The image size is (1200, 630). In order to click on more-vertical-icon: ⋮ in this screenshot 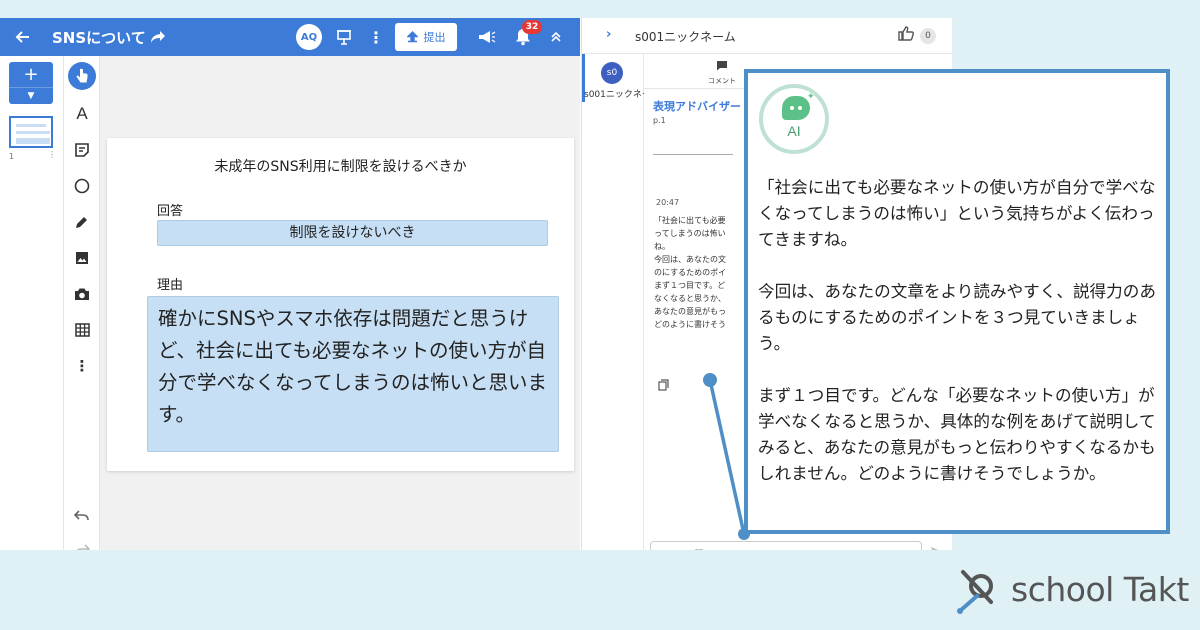, I will do `click(376, 37)`.